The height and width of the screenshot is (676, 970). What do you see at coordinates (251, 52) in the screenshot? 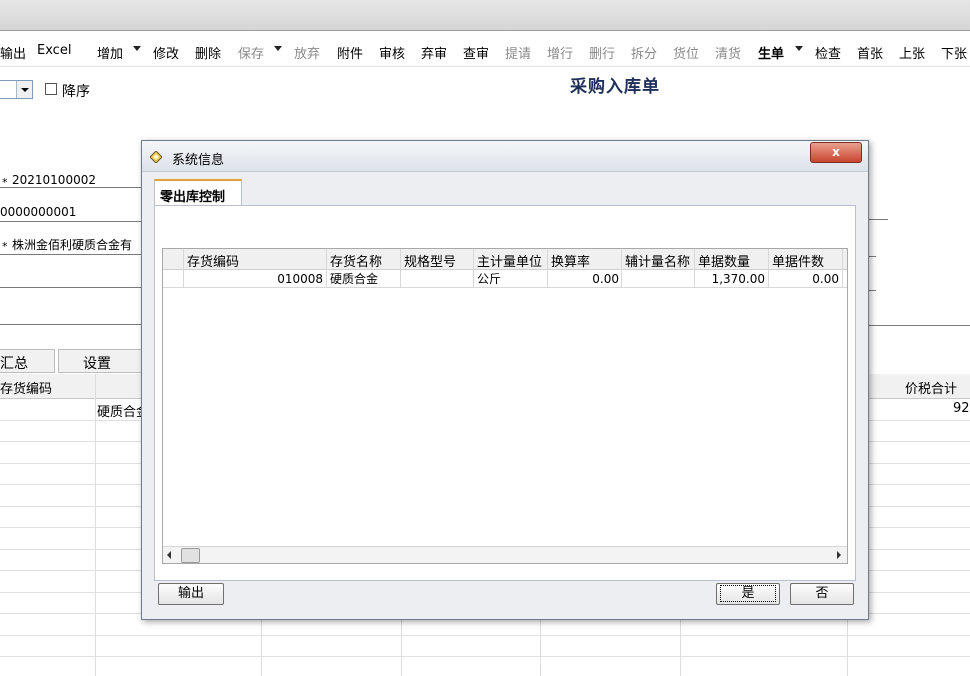
I see `toolbar-save-button: 保存` at bounding box center [251, 52].